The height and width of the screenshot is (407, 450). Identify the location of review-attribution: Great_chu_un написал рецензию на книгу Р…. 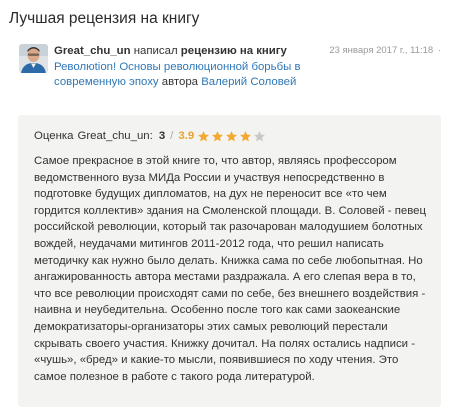
(196, 67).